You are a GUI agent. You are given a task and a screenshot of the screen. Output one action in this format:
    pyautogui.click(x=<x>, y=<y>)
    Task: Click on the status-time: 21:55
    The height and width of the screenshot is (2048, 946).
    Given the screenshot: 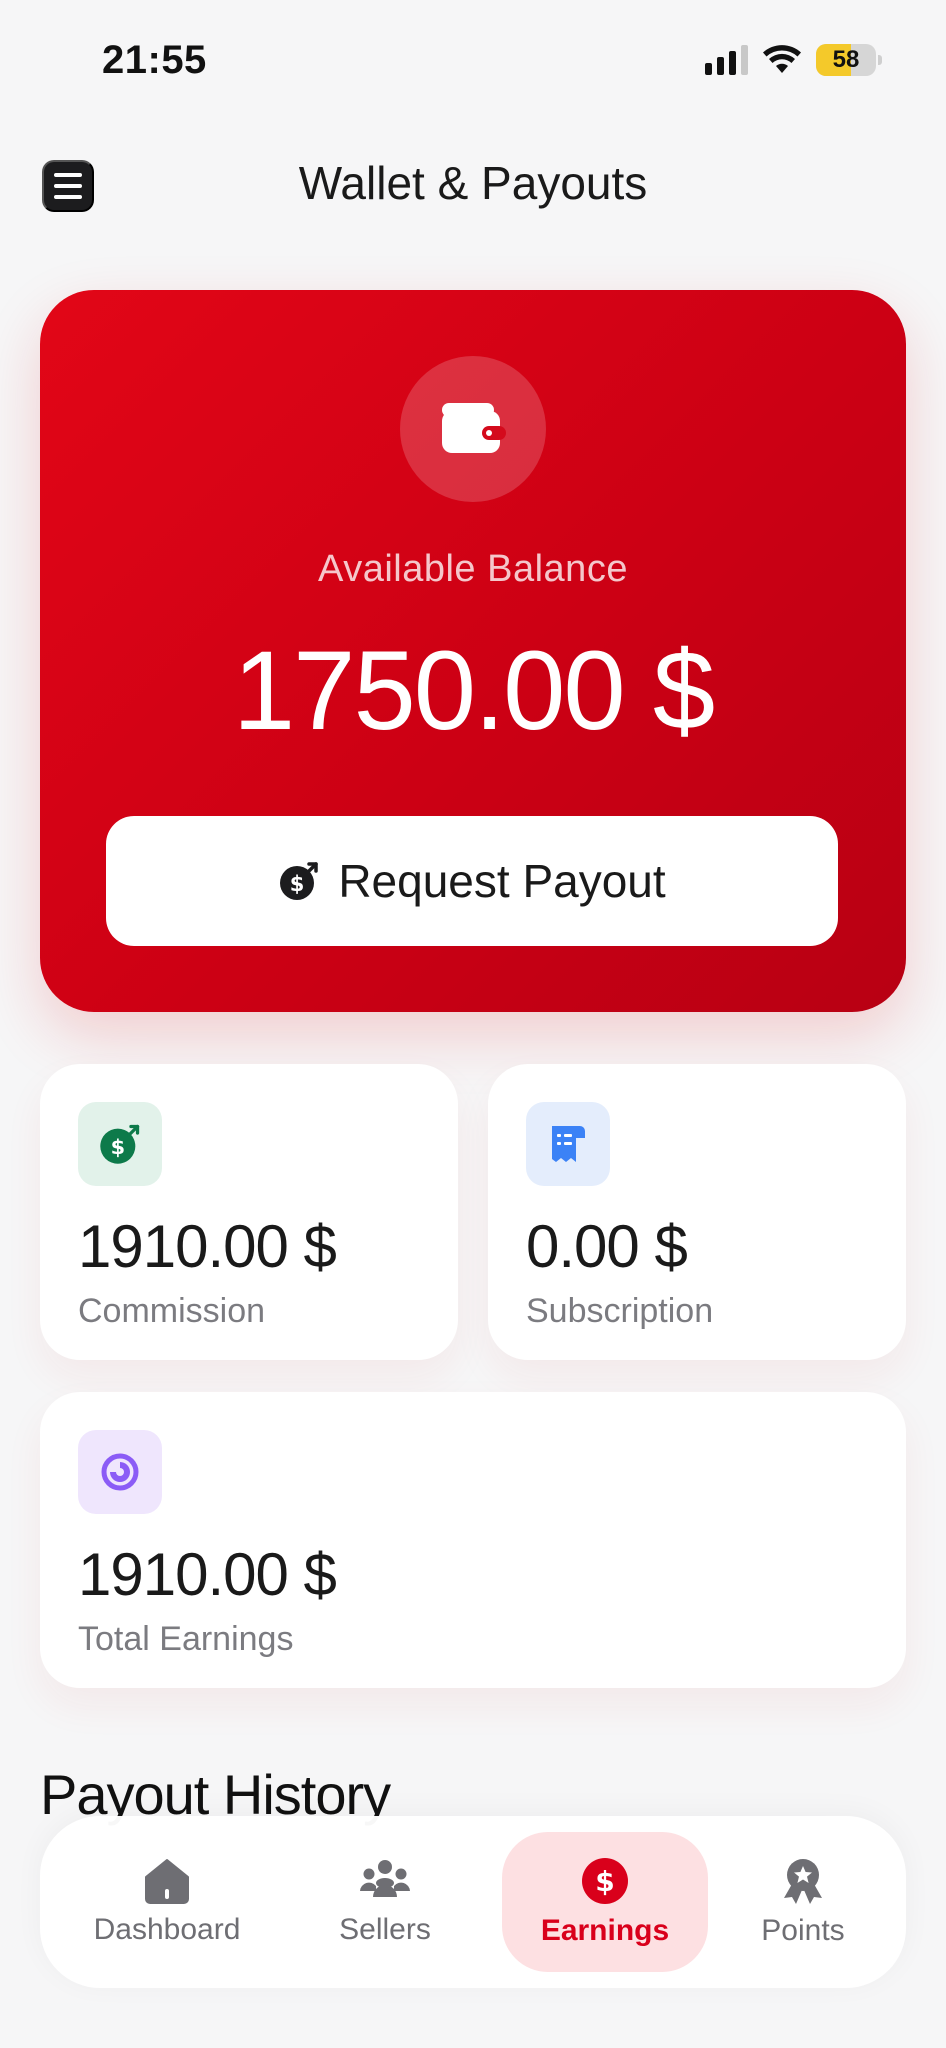 What is the action you would take?
    pyautogui.click(x=154, y=60)
    